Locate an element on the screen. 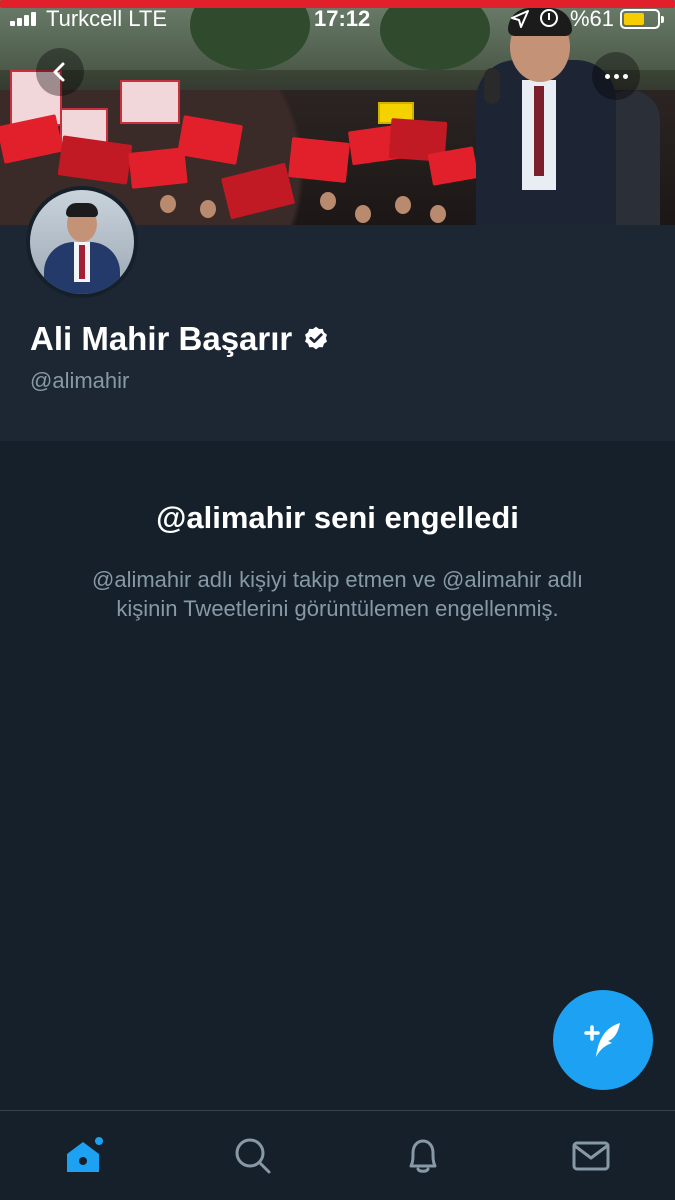 The image size is (675, 1200). bottom-tab-bar is located at coordinates (337, 1155).